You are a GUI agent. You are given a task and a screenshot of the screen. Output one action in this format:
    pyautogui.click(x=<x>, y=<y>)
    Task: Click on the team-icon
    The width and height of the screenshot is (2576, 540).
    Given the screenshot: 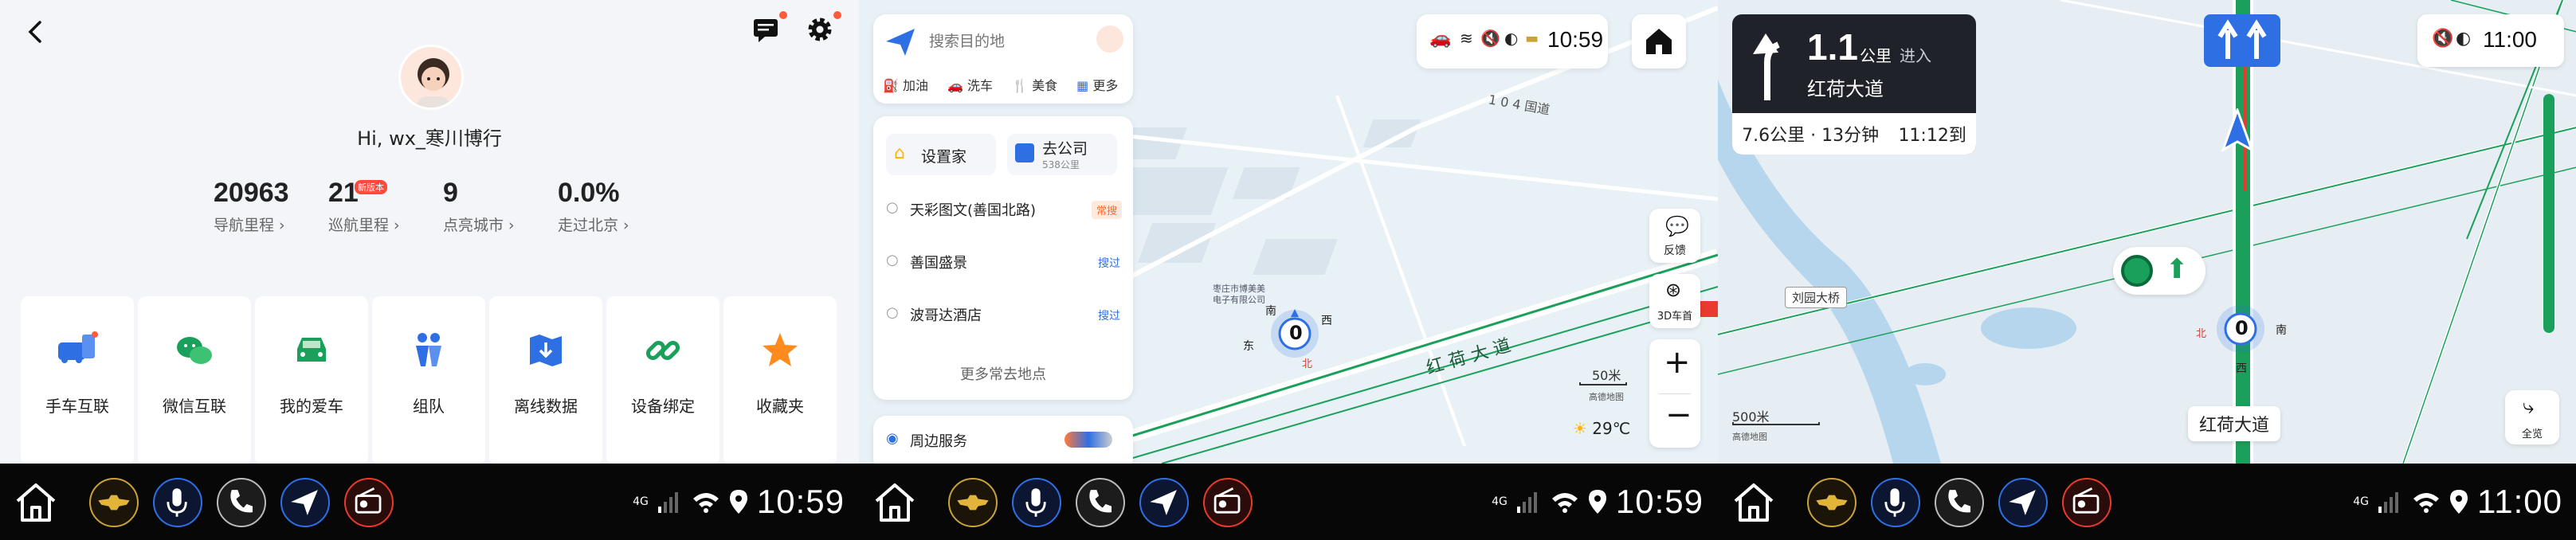 What is the action you would take?
    pyautogui.click(x=428, y=349)
    